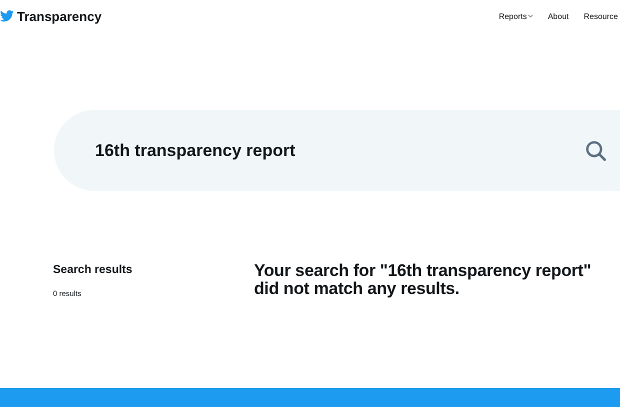 The height and width of the screenshot is (407, 620). What do you see at coordinates (7, 16) in the screenshot?
I see `bird-icon` at bounding box center [7, 16].